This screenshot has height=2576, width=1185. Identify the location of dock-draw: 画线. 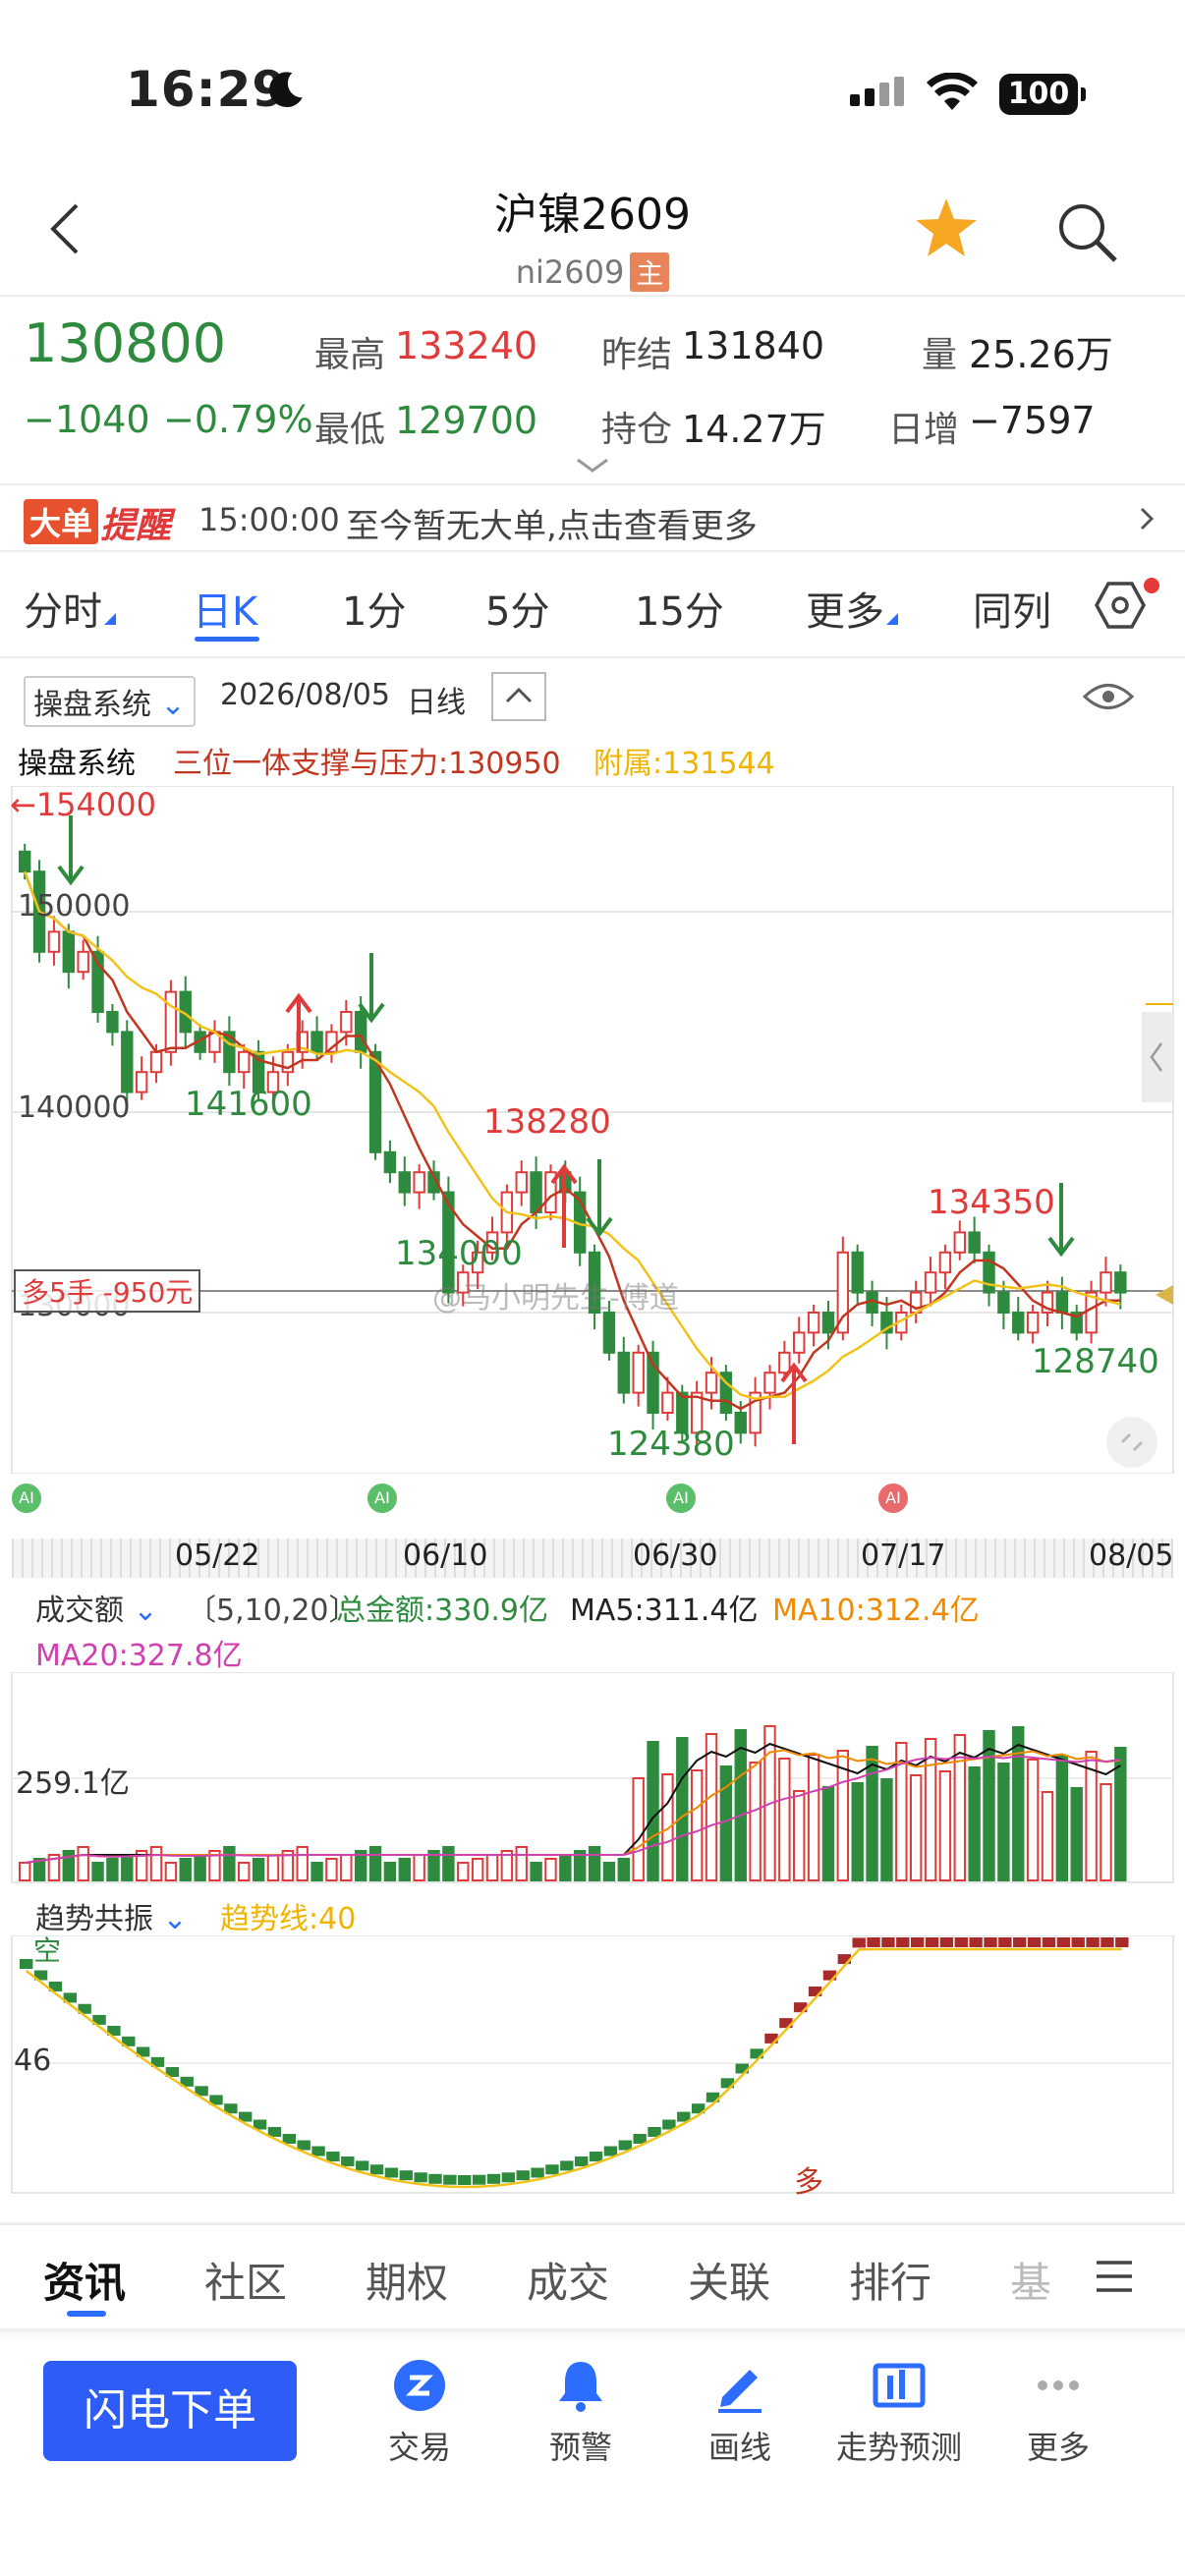
(740, 2413).